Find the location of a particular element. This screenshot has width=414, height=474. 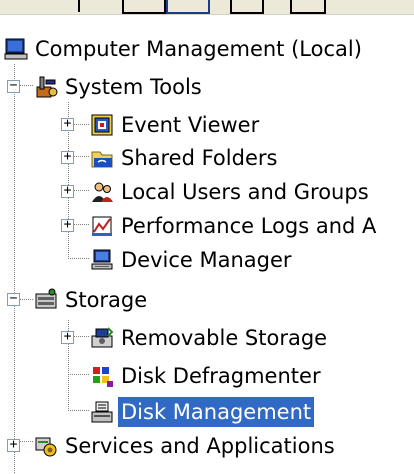

tree-node-root: Computer Management (Local) is located at coordinates (207, 50).